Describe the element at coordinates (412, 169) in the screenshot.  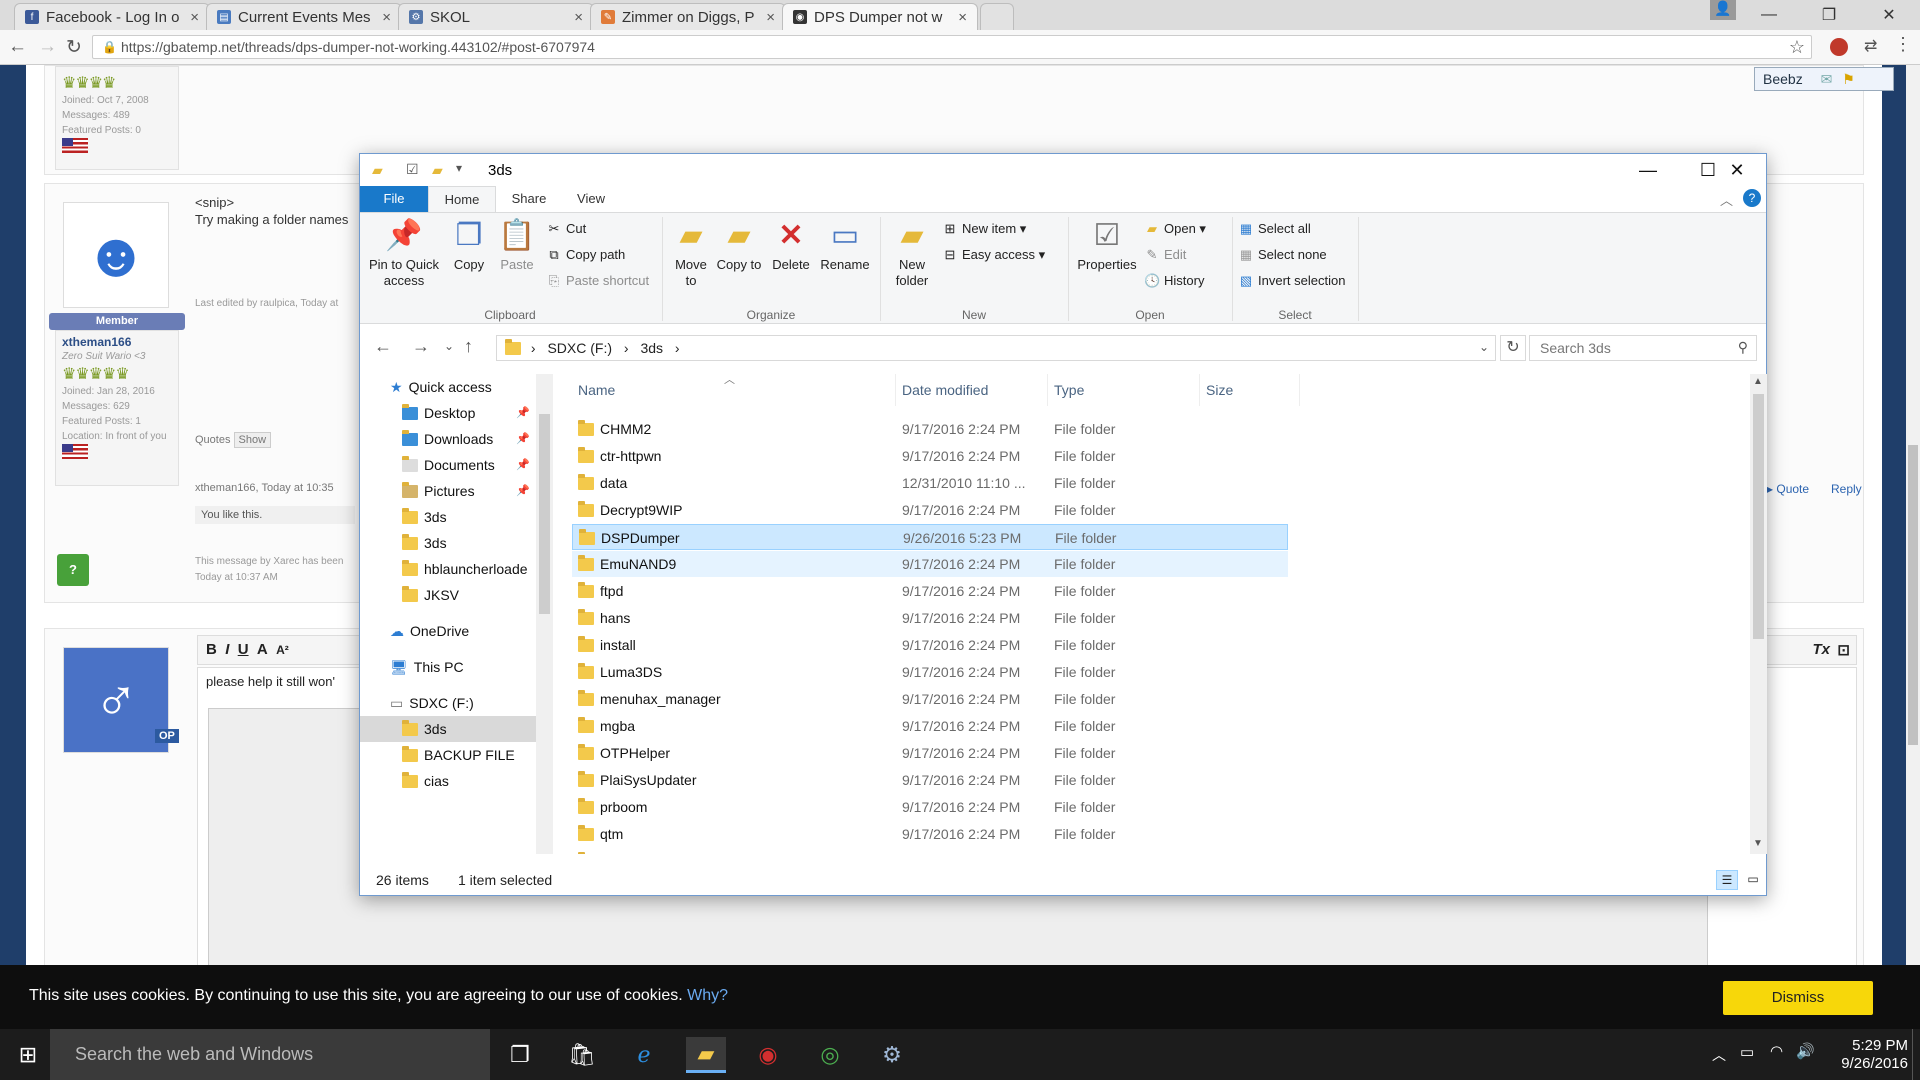
I see `properties-quick-icon: ☑` at that location.